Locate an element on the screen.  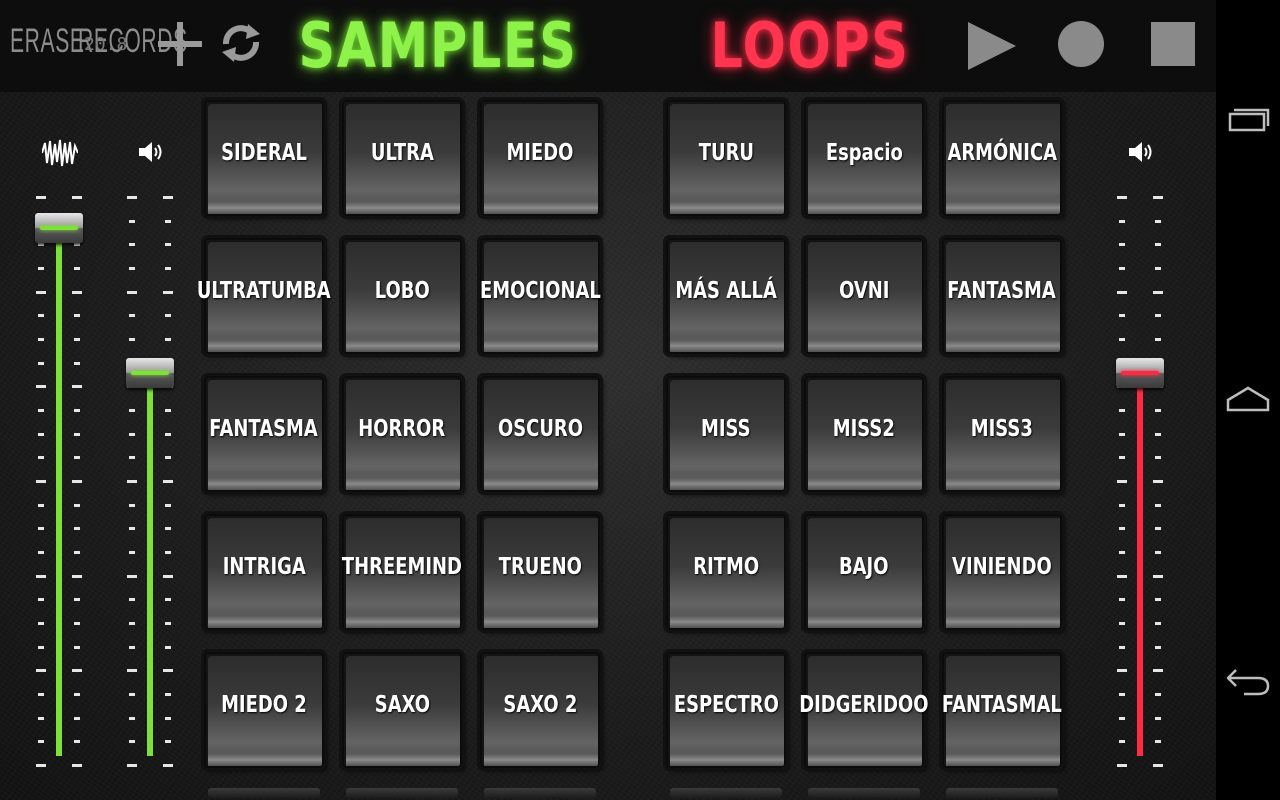
loop-pad: Espacio is located at coordinates (864, 158).